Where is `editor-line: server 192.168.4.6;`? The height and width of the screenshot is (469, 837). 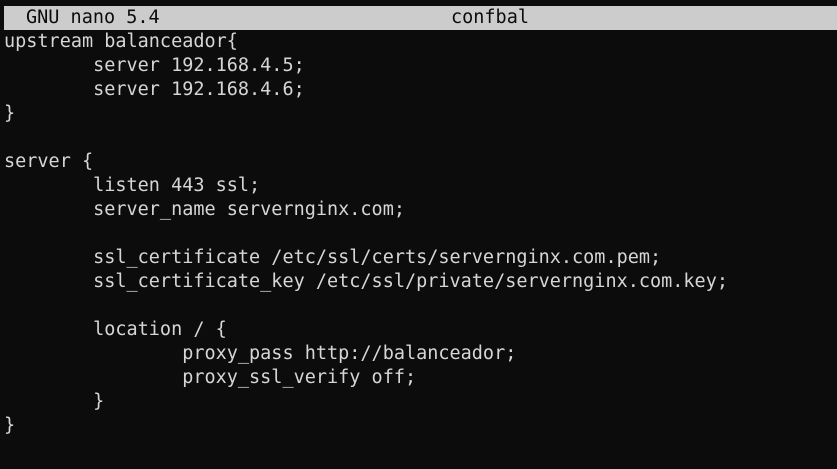
editor-line: server 192.168.4.6; is located at coordinates (366, 90).